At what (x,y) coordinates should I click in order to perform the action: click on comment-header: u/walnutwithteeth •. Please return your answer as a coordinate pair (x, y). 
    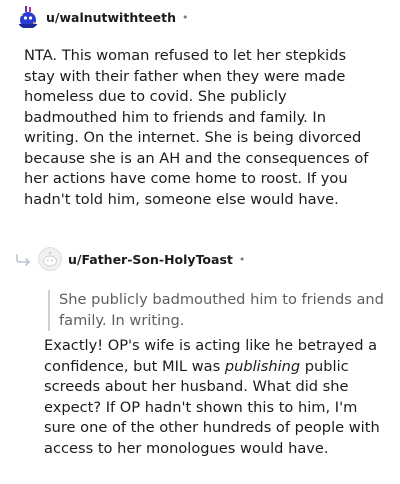
    Looking at the image, I should click on (102, 17).